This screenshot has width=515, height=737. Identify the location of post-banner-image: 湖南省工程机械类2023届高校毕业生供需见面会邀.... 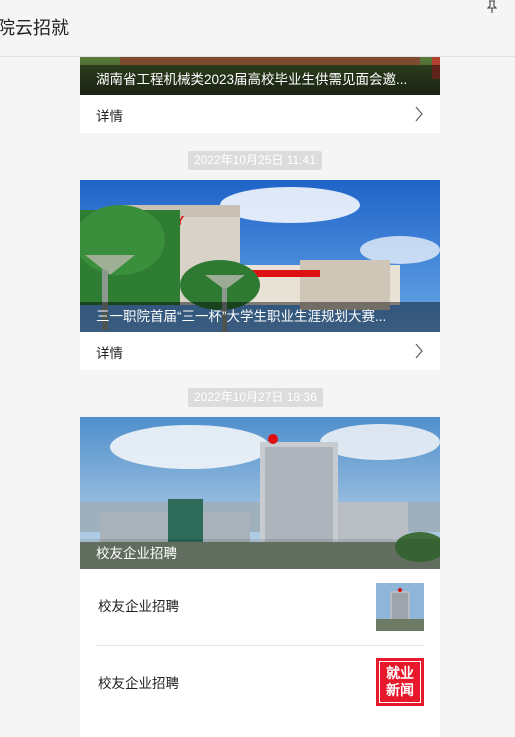
(260, 76).